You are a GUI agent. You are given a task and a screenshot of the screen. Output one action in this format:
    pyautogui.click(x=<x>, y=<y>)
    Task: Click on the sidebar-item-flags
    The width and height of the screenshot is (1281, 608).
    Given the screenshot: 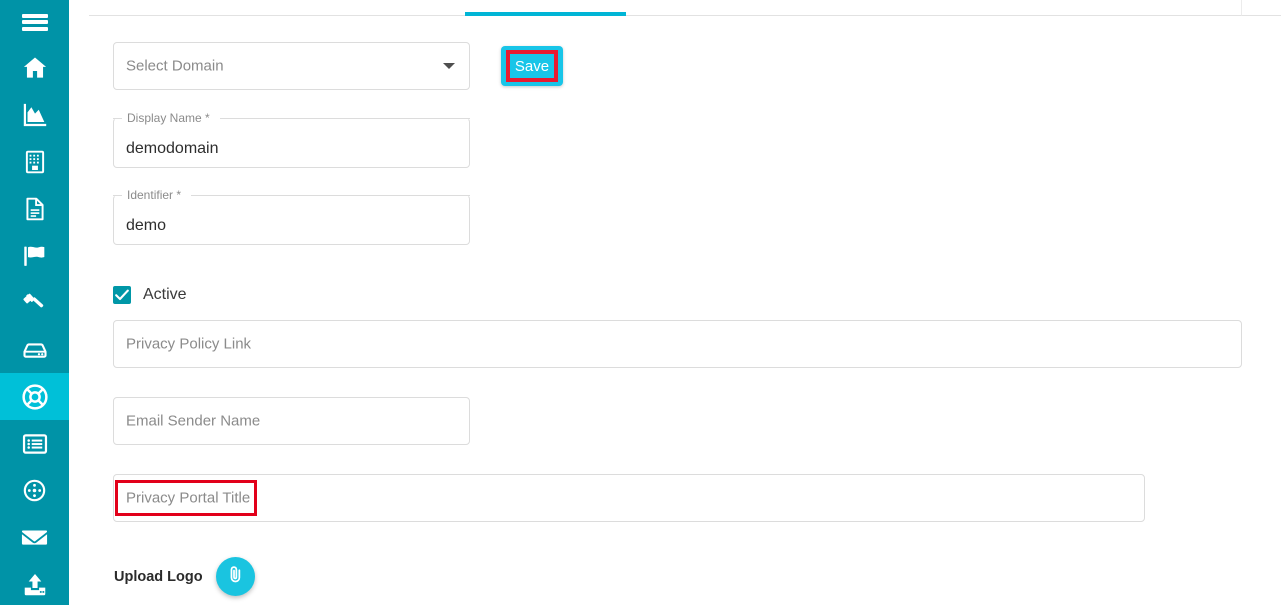 What is the action you would take?
    pyautogui.click(x=34, y=255)
    